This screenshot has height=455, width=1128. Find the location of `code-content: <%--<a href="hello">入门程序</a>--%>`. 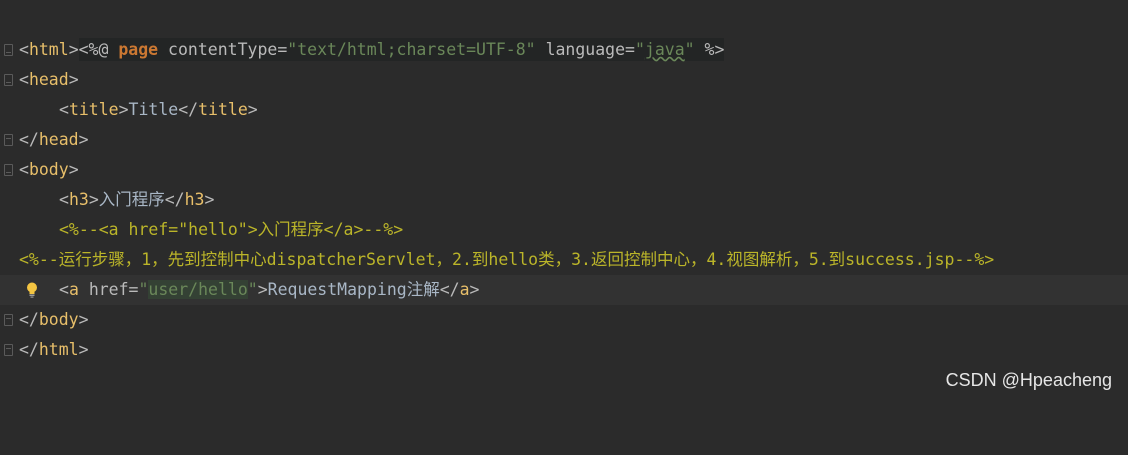

code-content: <%--<a href="hello">入门程序</a>--%> is located at coordinates (211, 230).